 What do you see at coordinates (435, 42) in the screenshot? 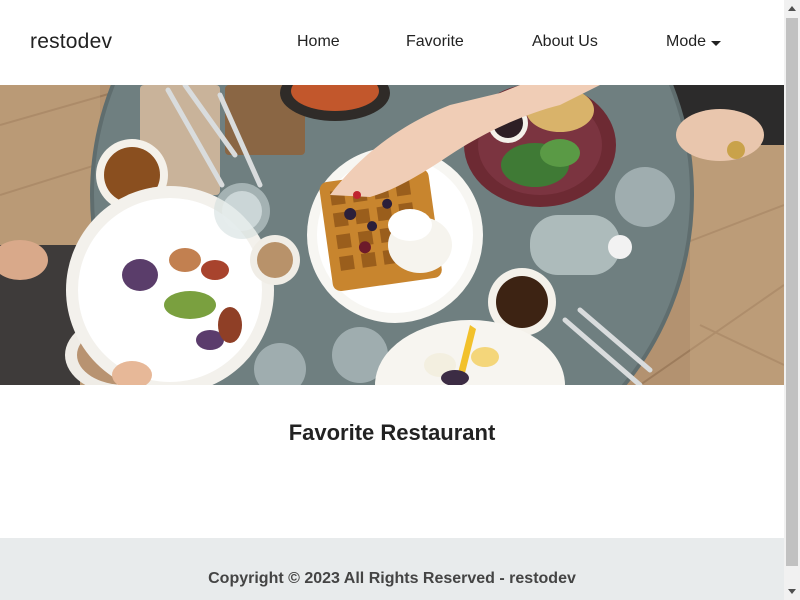
I see `nav-favorite-link: Favorite` at bounding box center [435, 42].